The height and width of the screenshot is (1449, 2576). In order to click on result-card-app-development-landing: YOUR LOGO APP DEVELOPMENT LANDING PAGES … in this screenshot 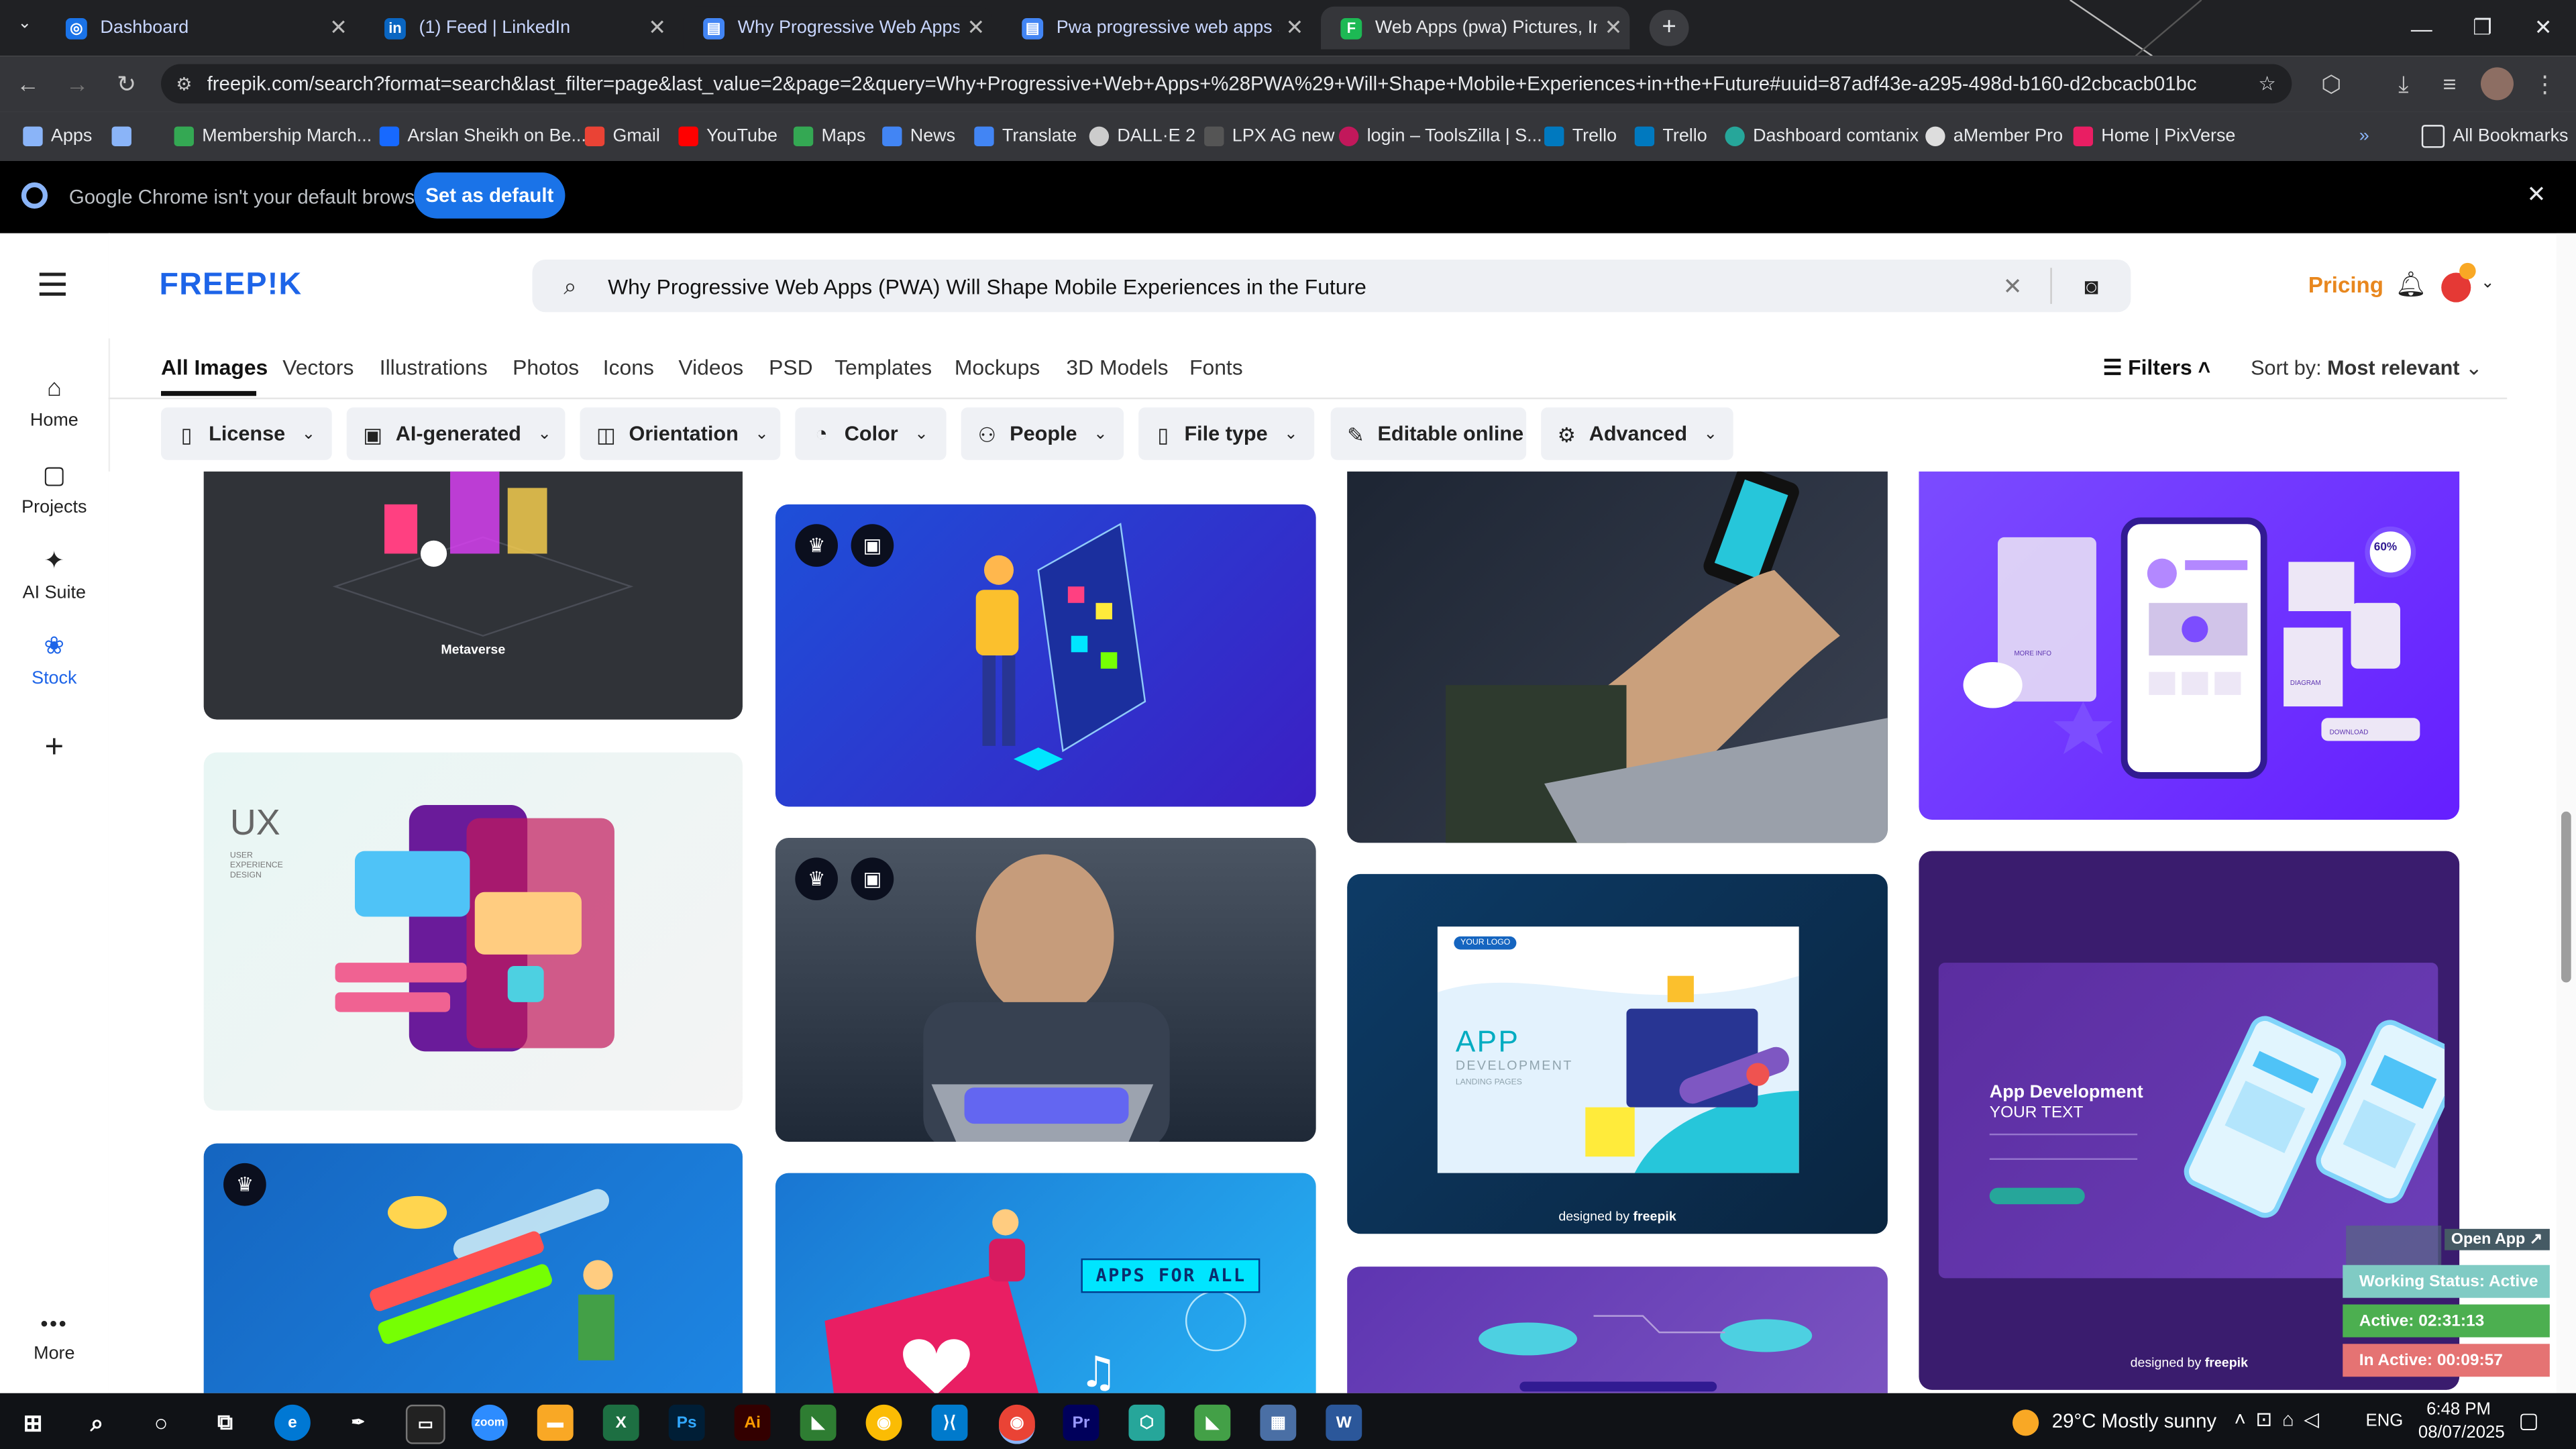, I will do `click(1617, 1053)`.